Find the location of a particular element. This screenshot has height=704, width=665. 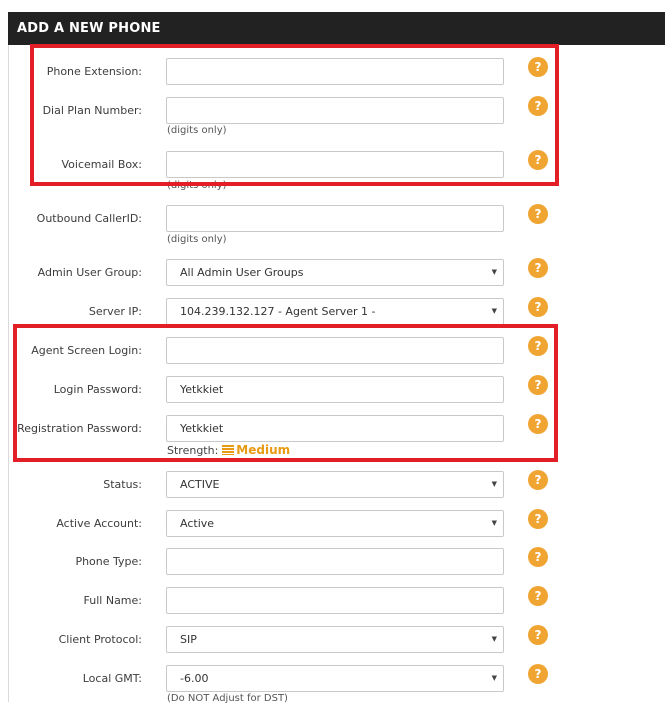

server-ip-value: 104.239.132.127 - Agent Server 1 - is located at coordinates (278, 311).